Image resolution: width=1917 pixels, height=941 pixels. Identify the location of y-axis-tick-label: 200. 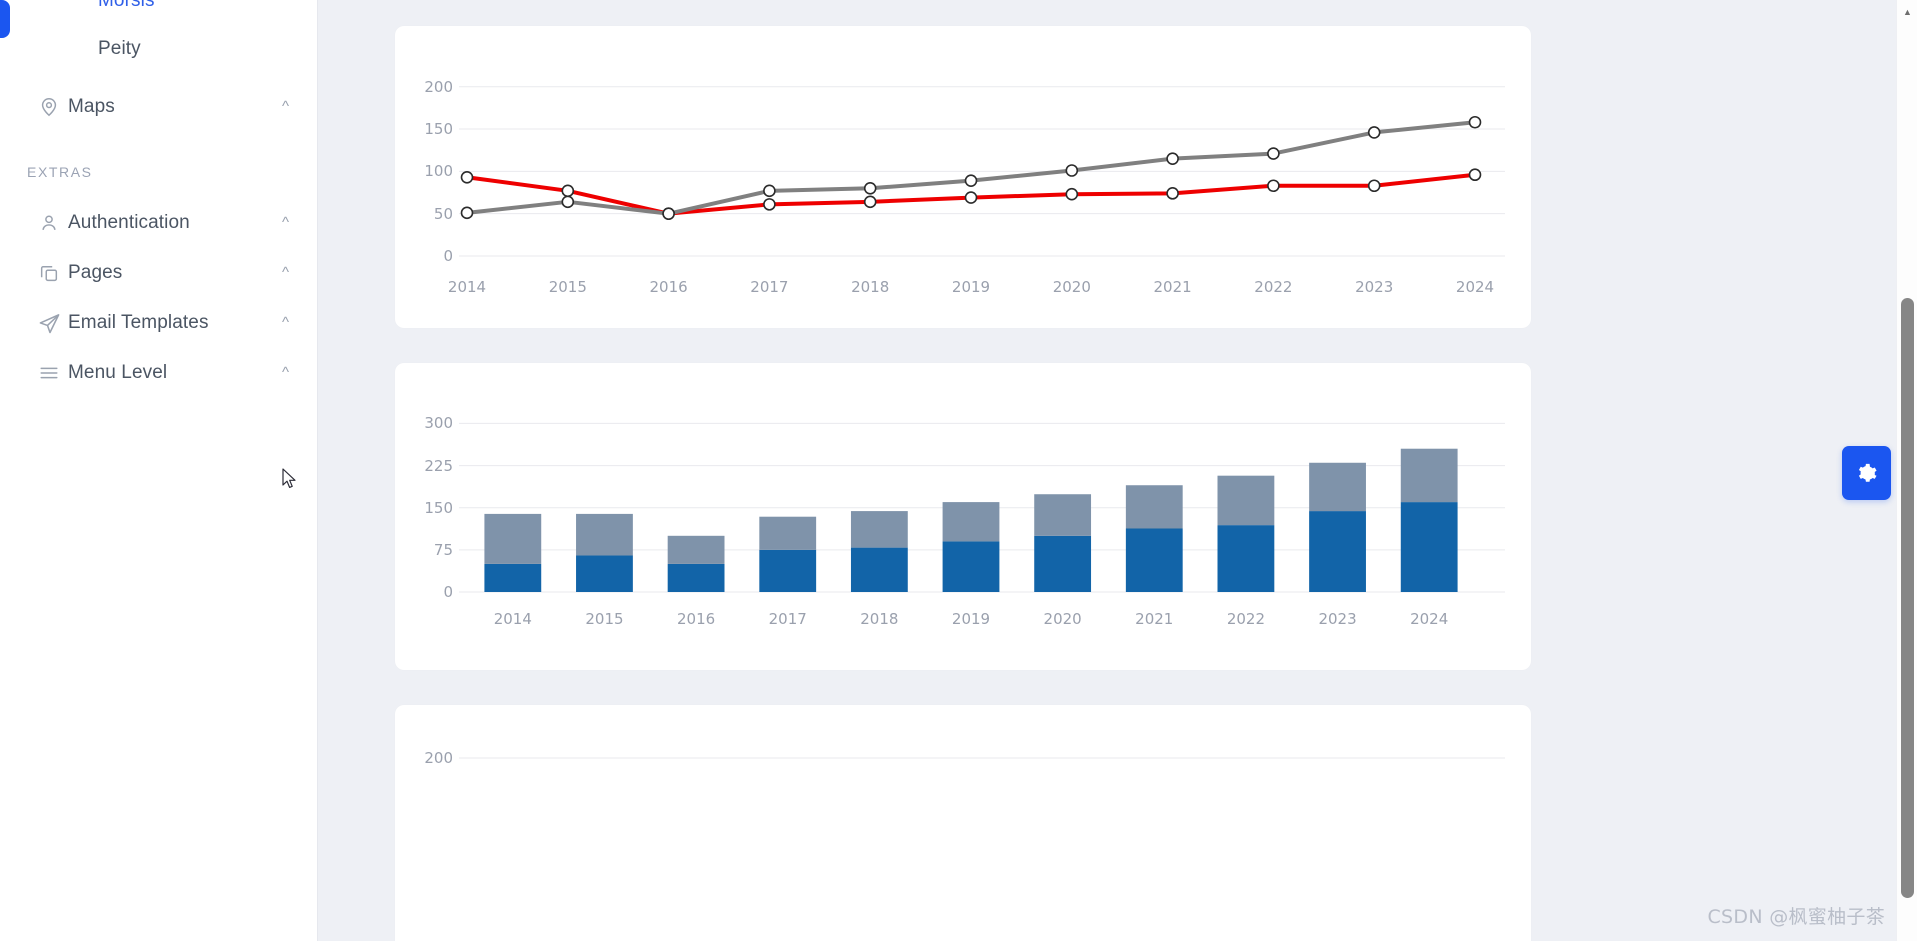
(438, 758).